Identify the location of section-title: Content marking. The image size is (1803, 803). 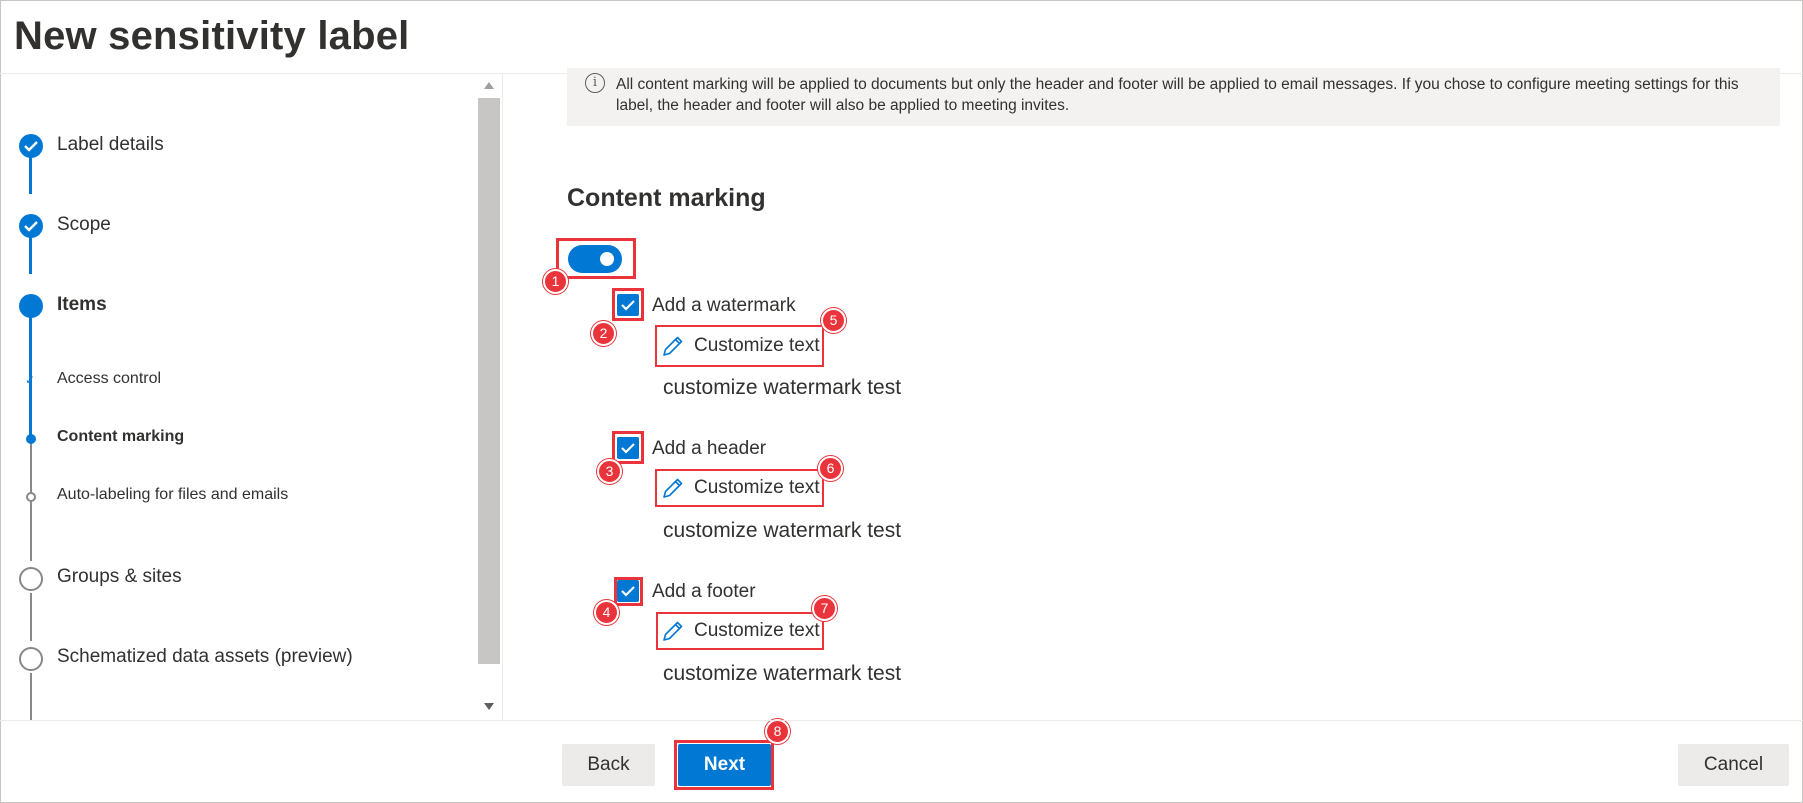
(666, 198).